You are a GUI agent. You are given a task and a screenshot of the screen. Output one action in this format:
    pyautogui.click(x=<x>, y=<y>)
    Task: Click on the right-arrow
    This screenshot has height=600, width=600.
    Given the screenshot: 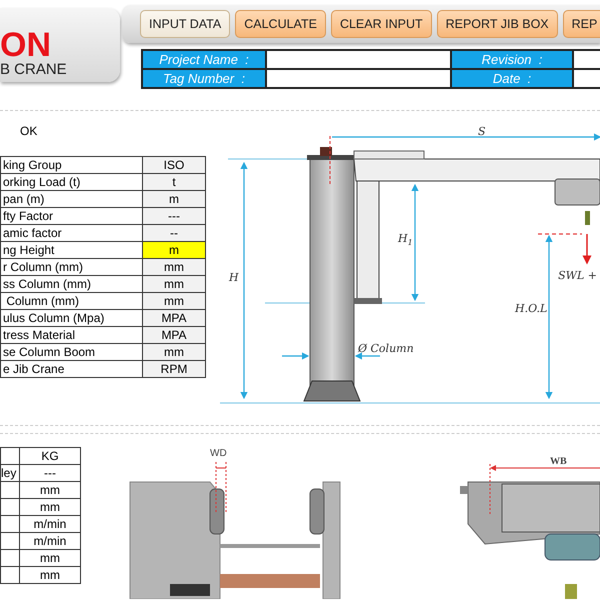 What is the action you would take?
    pyautogui.click(x=367, y=356)
    